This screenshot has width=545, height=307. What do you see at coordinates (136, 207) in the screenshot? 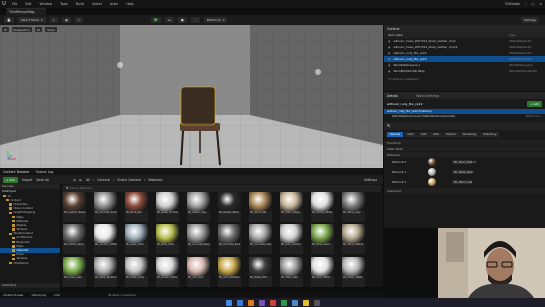
I see `asset-tile: ML_Brick_Red` at bounding box center [136, 207].